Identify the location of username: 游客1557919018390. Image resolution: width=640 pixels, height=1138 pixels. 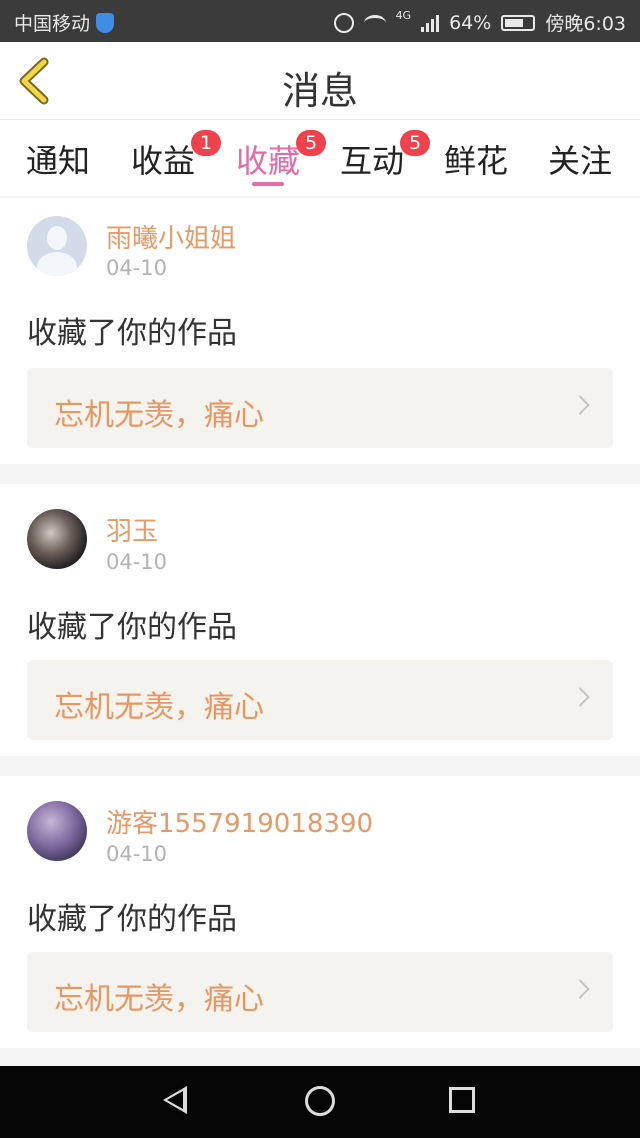
(239, 821).